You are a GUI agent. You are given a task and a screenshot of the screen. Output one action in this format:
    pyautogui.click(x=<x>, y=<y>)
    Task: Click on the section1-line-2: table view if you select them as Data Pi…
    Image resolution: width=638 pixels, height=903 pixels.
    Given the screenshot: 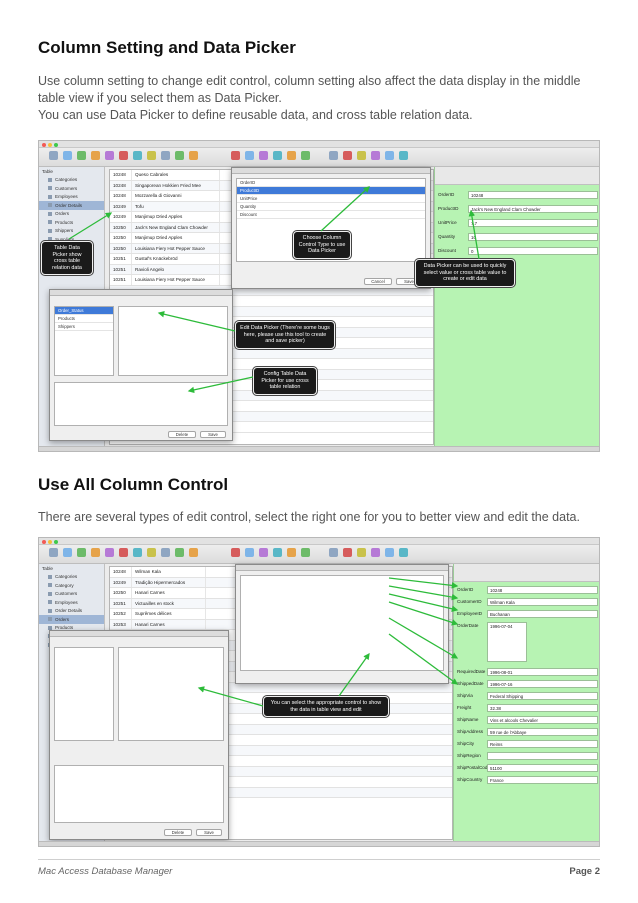 What is the action you would take?
    pyautogui.click(x=160, y=98)
    